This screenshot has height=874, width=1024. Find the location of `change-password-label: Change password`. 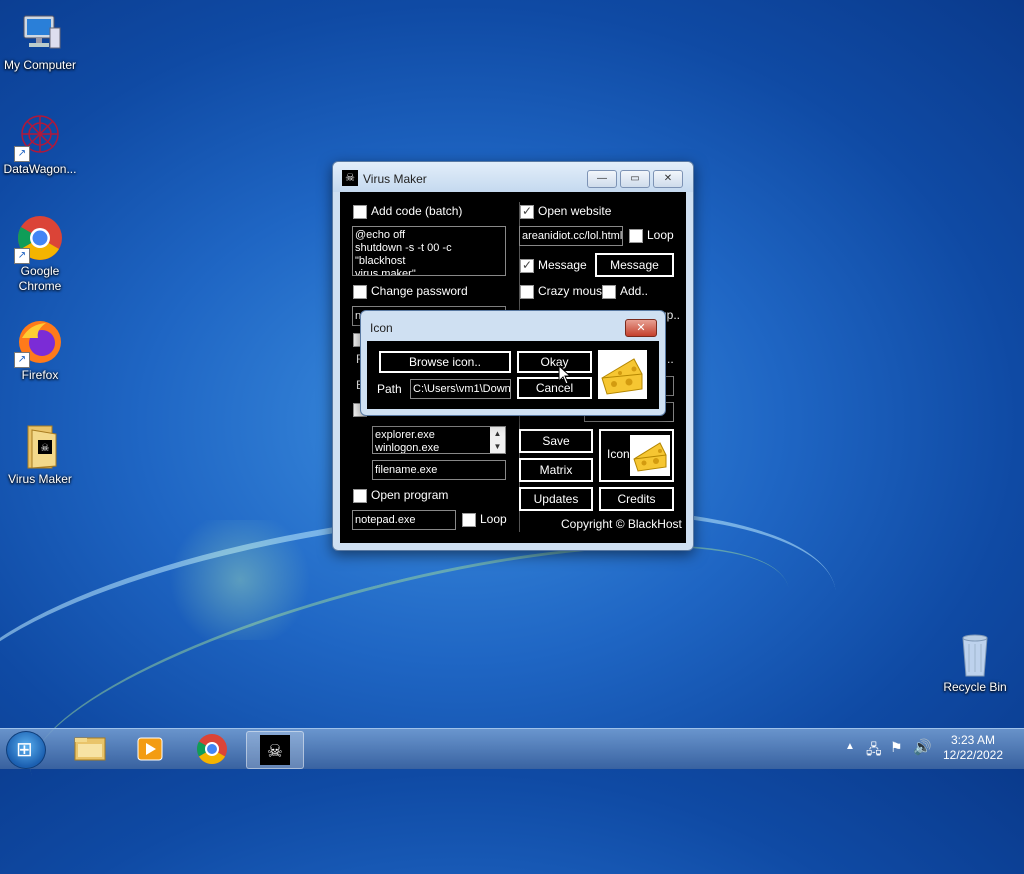

change-password-label: Change password is located at coordinates (419, 291).